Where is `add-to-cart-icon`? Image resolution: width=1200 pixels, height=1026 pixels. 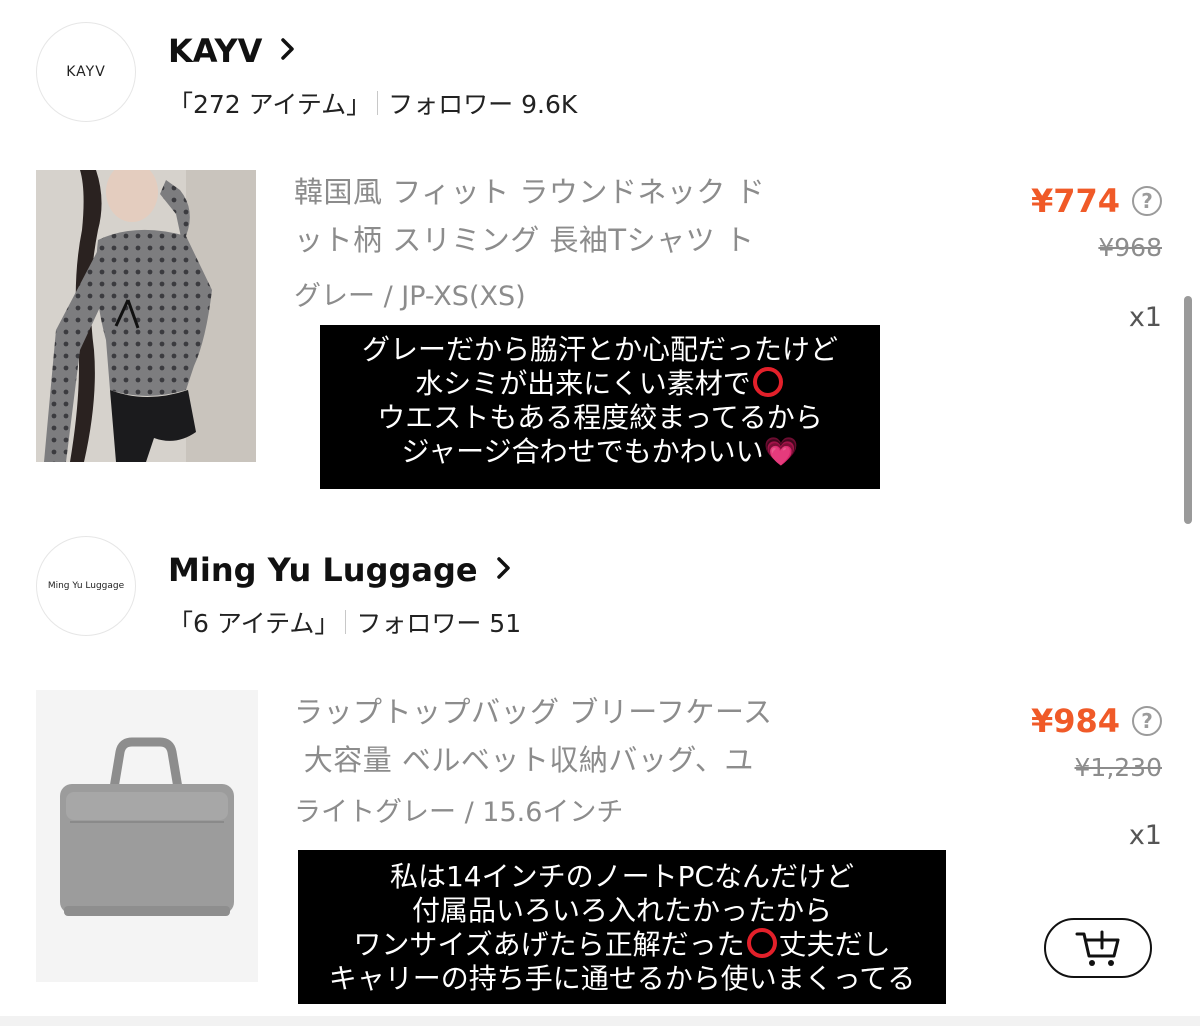 add-to-cart-icon is located at coordinates (1097, 948).